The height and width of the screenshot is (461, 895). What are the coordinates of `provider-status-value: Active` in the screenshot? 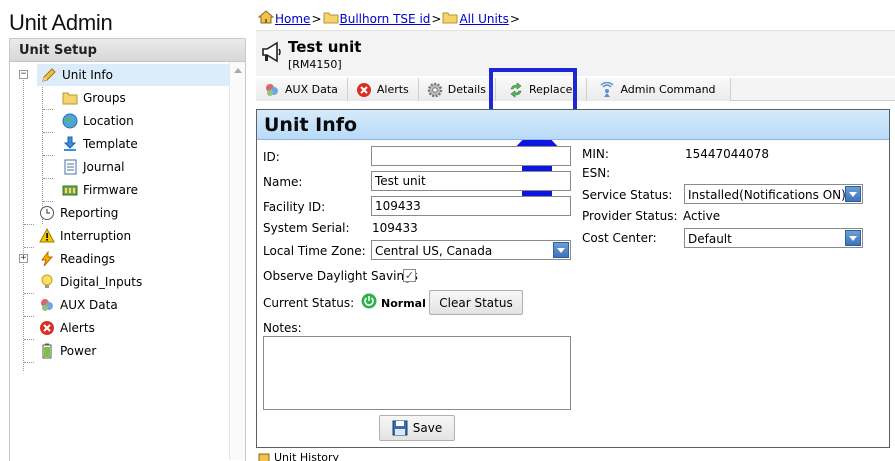 It's located at (702, 216).